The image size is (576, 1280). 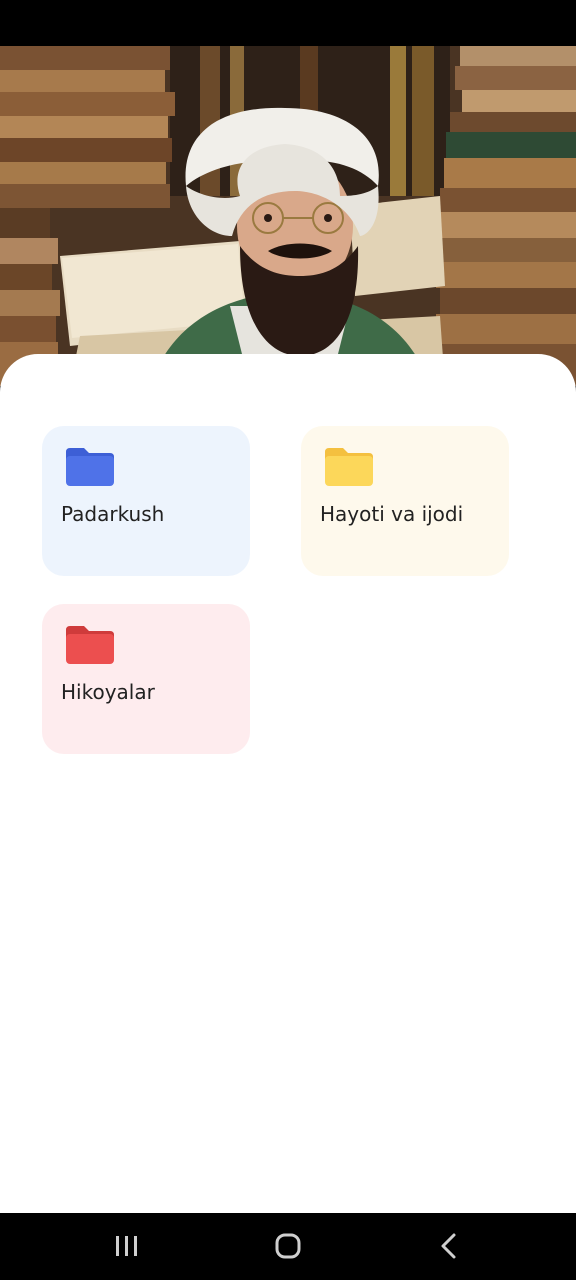 What do you see at coordinates (288, 23) in the screenshot?
I see `status-bar` at bounding box center [288, 23].